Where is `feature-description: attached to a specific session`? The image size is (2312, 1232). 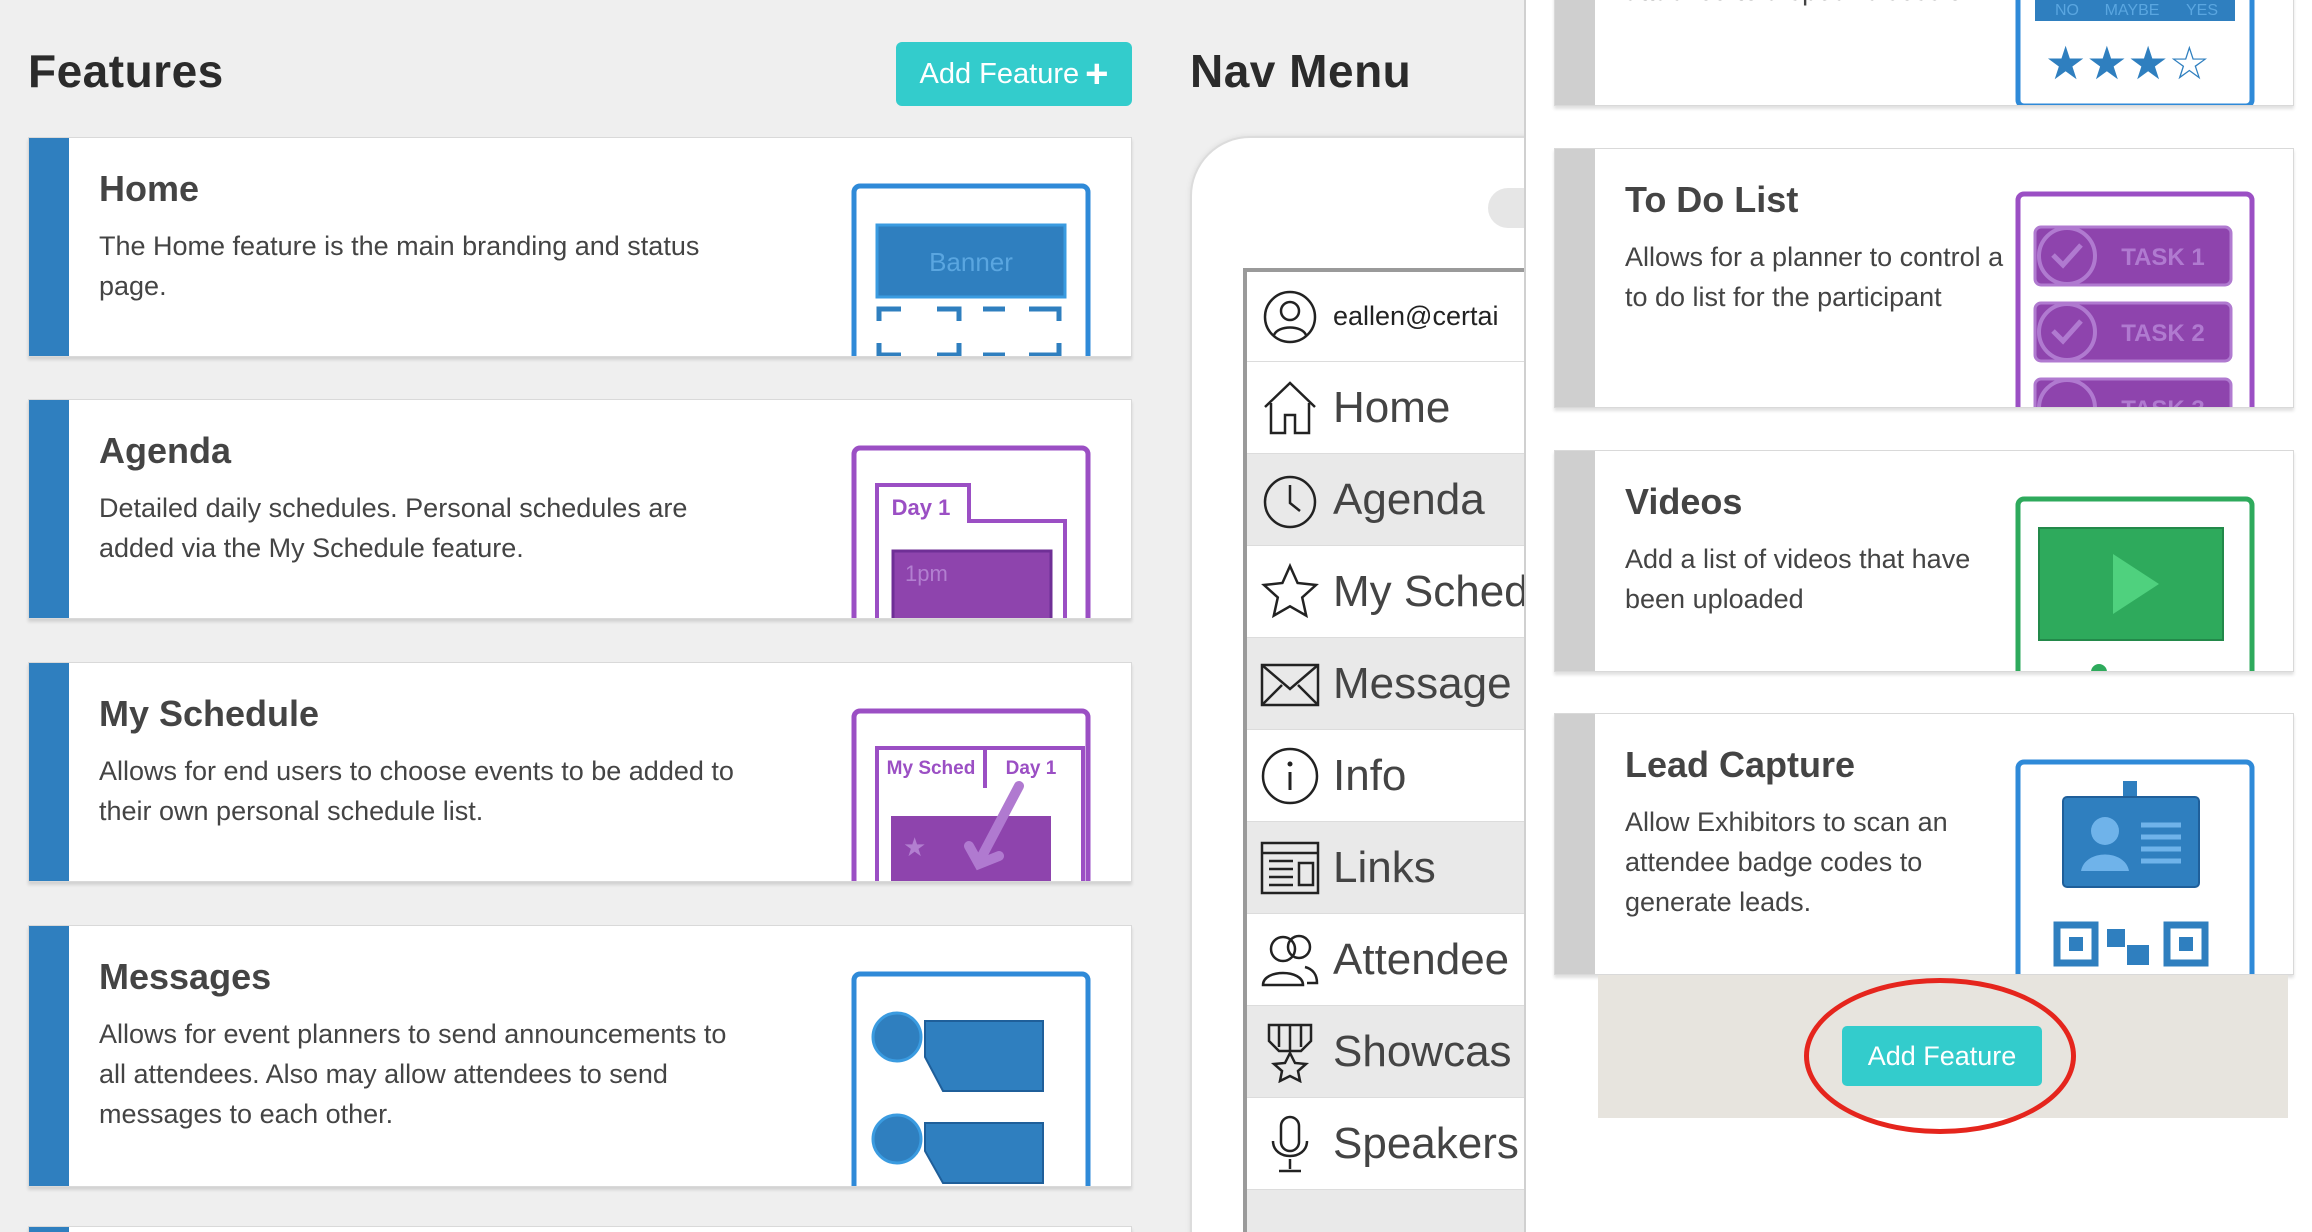
feature-description: attached to a specific session is located at coordinates (1820, 5).